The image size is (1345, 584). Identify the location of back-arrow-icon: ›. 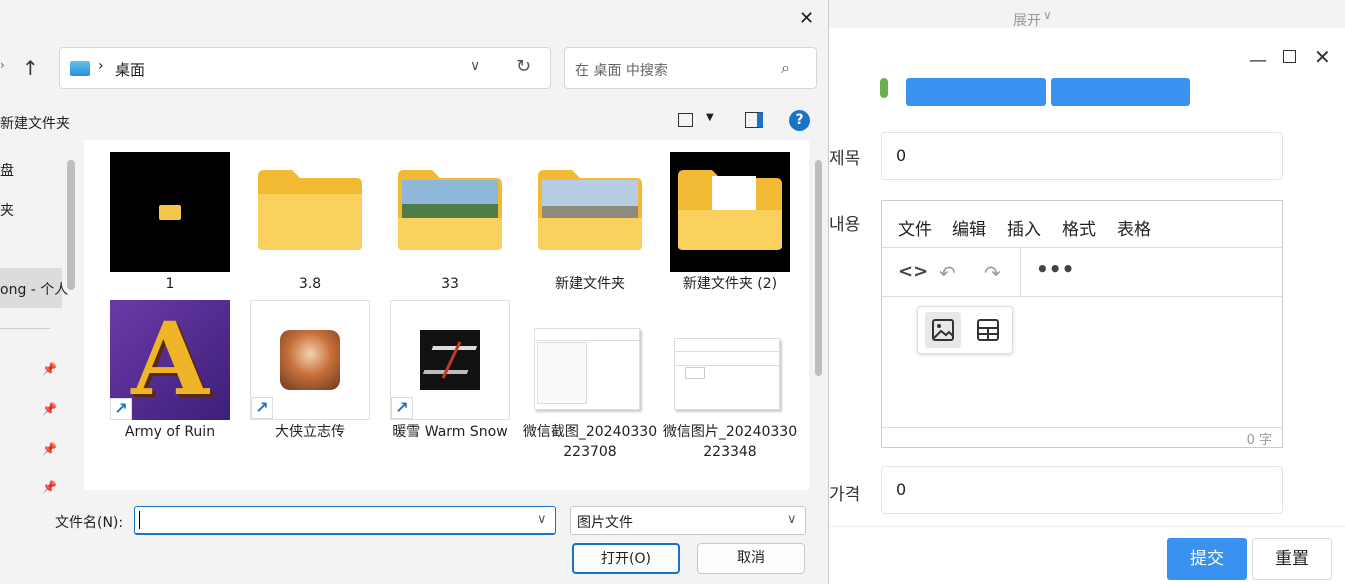
(2, 65).